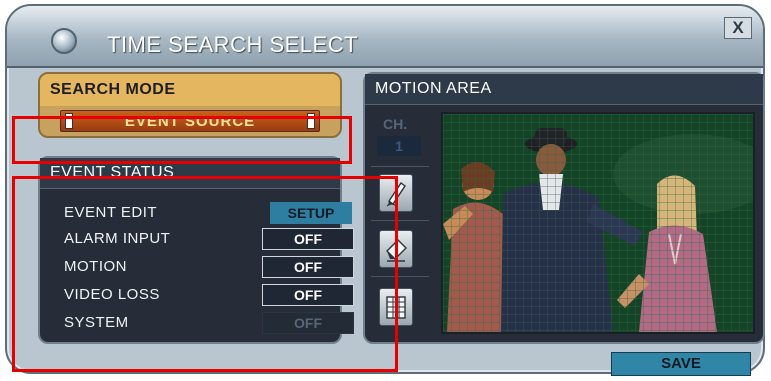  I want to click on eraser-icon, so click(396, 250).